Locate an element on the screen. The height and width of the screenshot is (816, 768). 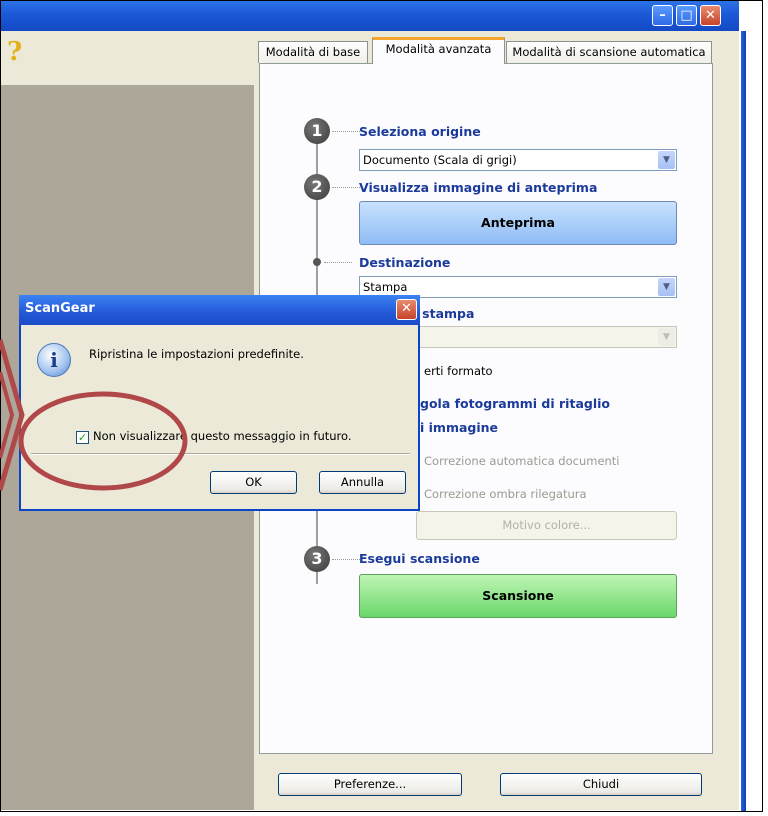
scan-button: Scansione is located at coordinates (518, 596).